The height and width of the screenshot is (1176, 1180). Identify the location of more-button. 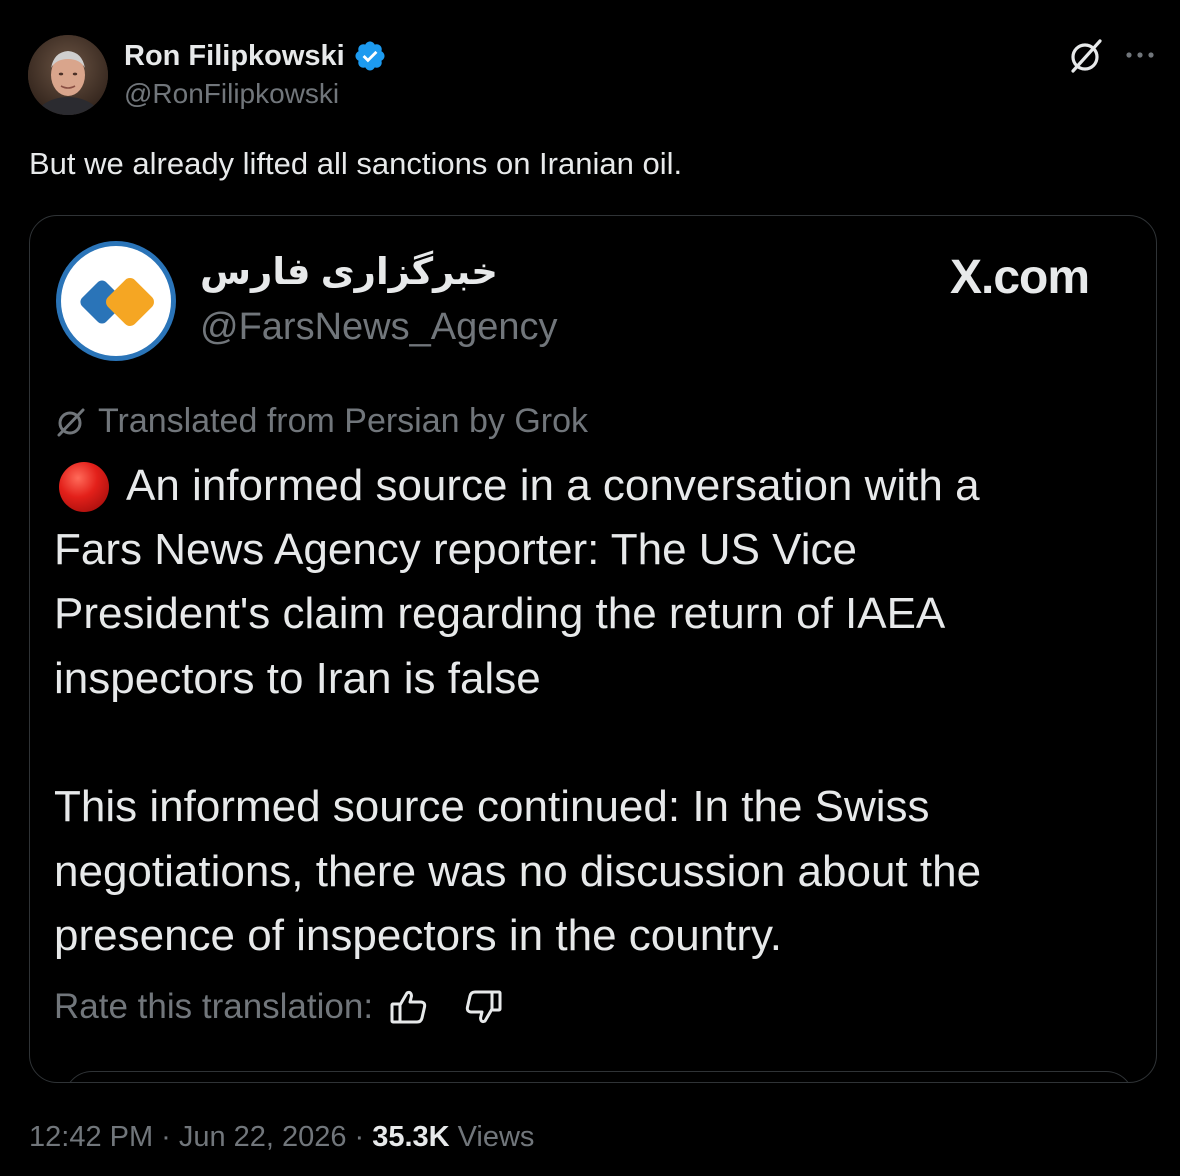
(1140, 55).